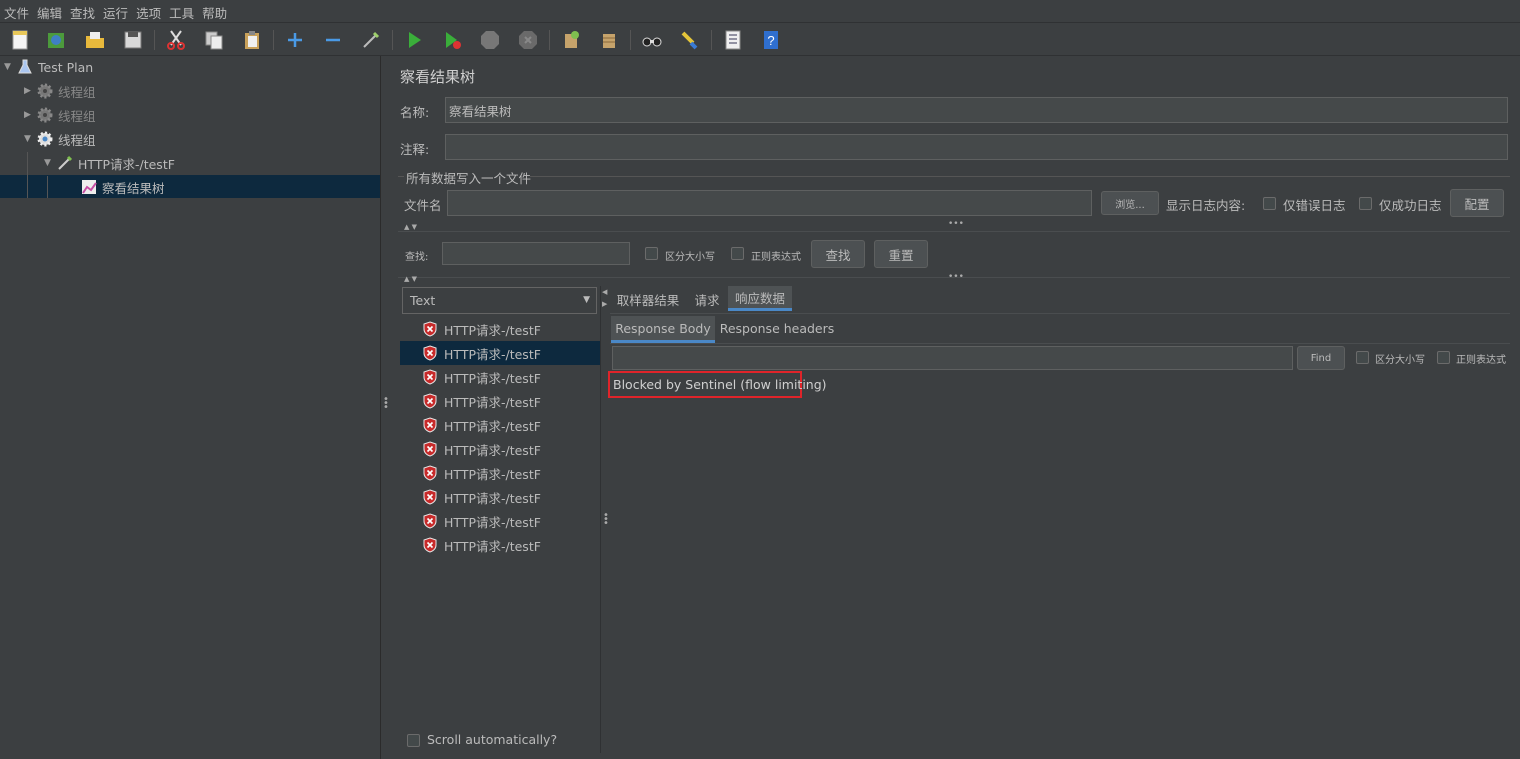 Image resolution: width=1520 pixels, height=759 pixels. I want to click on tab-response-headers: Response headers, so click(777, 328).